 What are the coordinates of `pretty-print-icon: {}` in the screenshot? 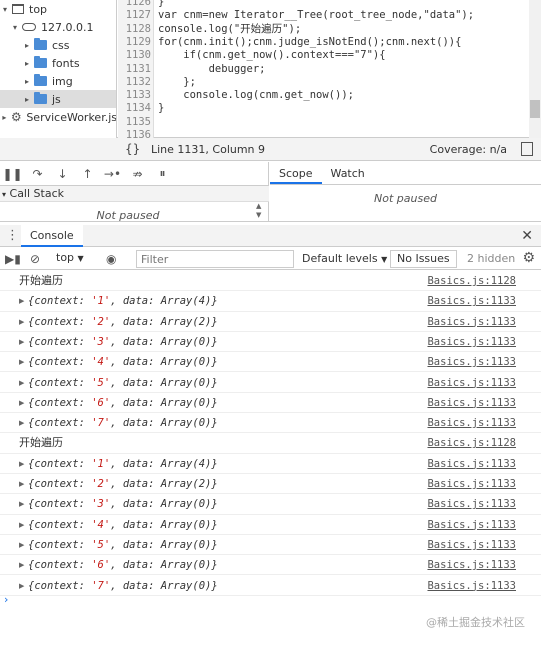 It's located at (132, 149).